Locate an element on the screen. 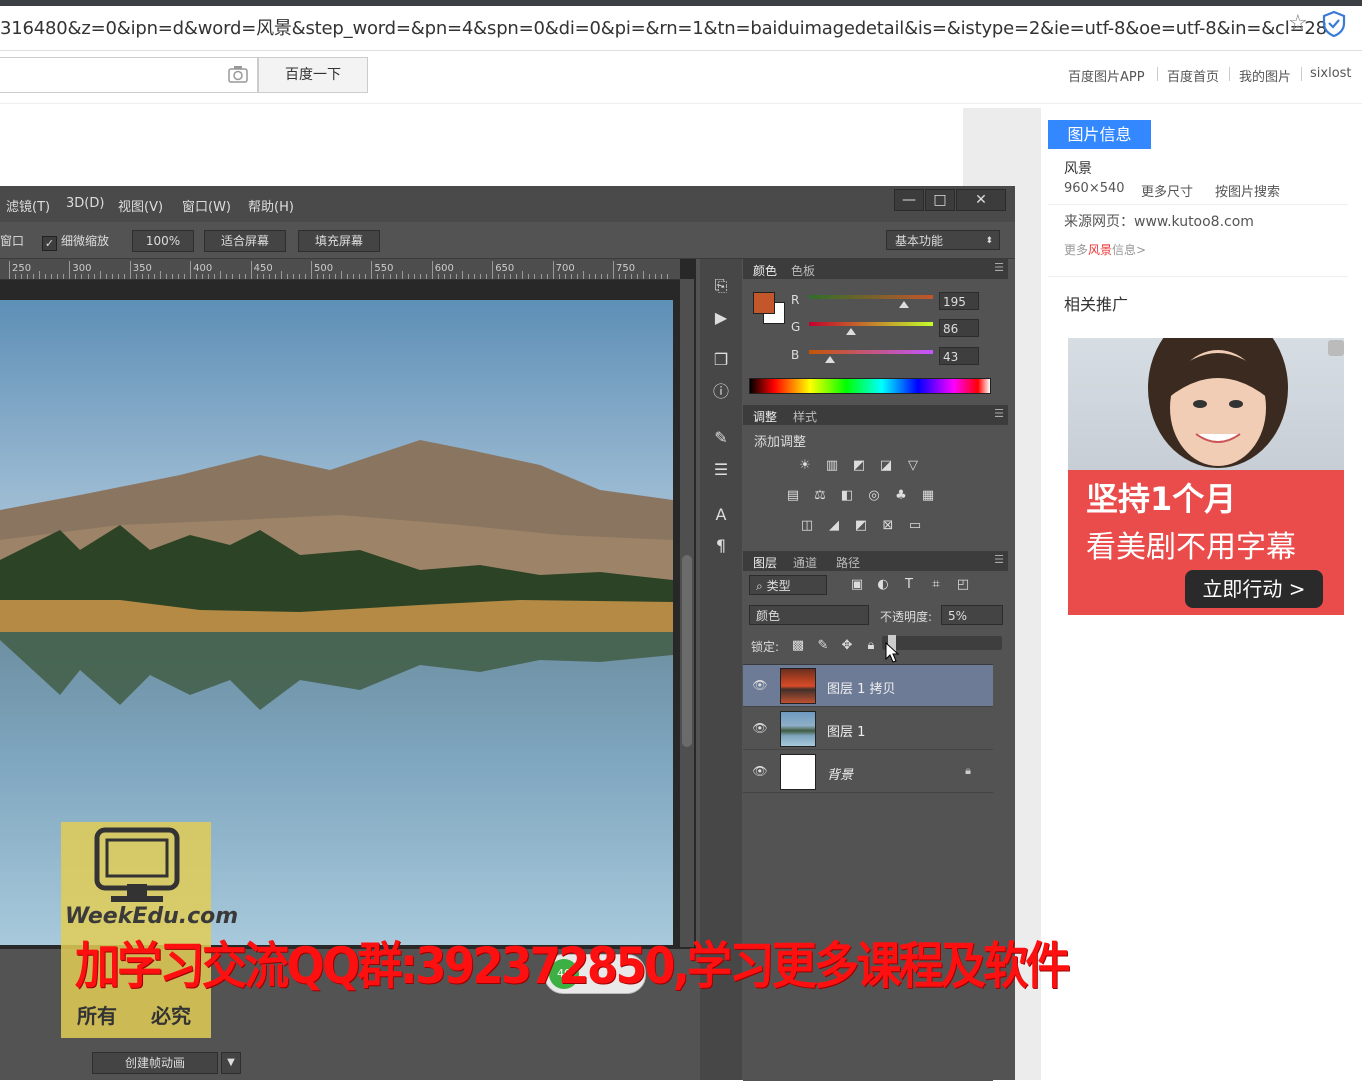 The height and width of the screenshot is (1081, 1362). vibrance-icon: ▽ is located at coordinates (913, 466).